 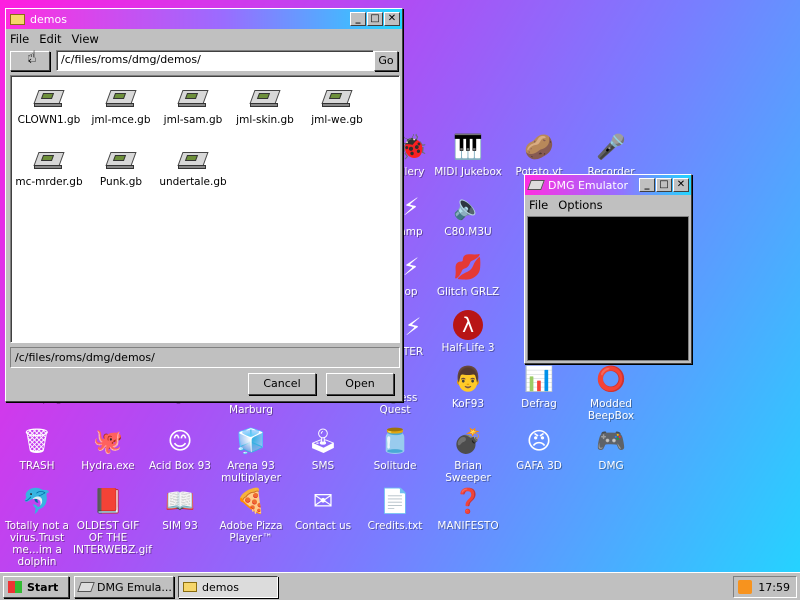 I want to click on desktop-icon-credits: 📄 Credits.txt, so click(x=395, y=508).